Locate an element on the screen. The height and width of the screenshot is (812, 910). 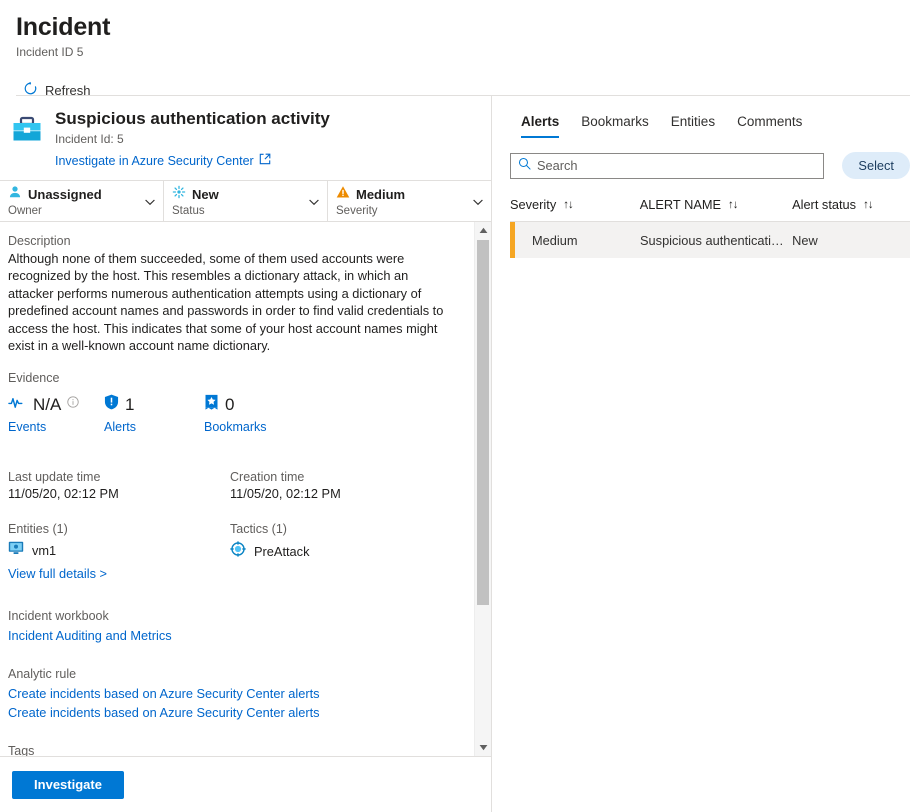
briefcase-icon is located at coordinates (27, 129).